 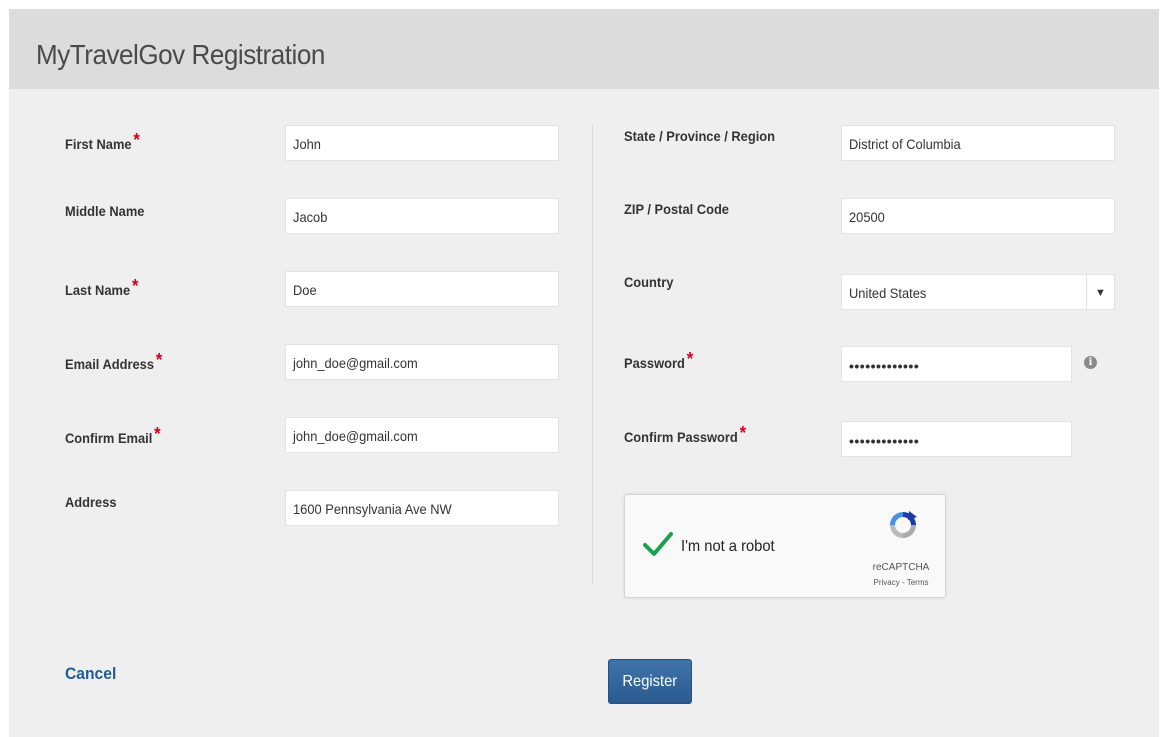 What do you see at coordinates (700, 136) in the screenshot?
I see `state-label: State / Province / Region` at bounding box center [700, 136].